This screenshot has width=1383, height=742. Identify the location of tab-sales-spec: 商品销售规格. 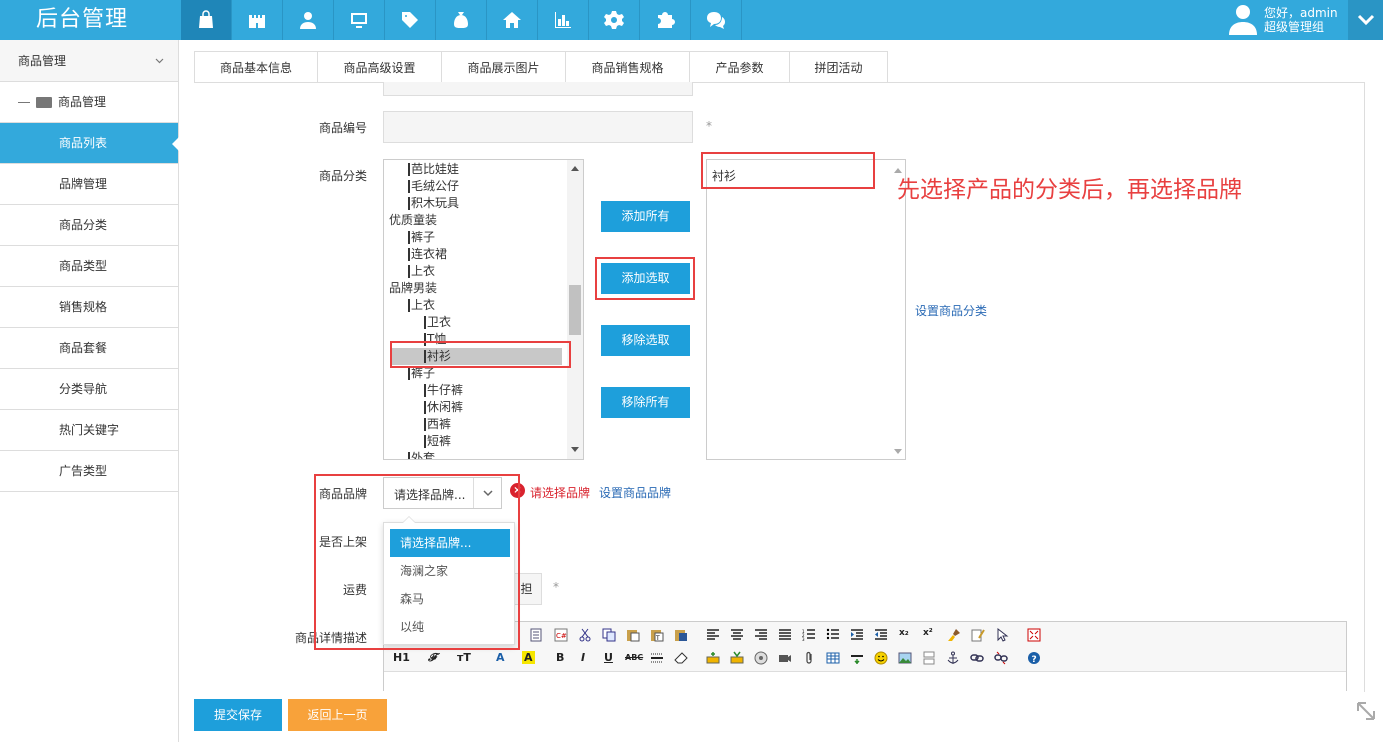
(628, 67).